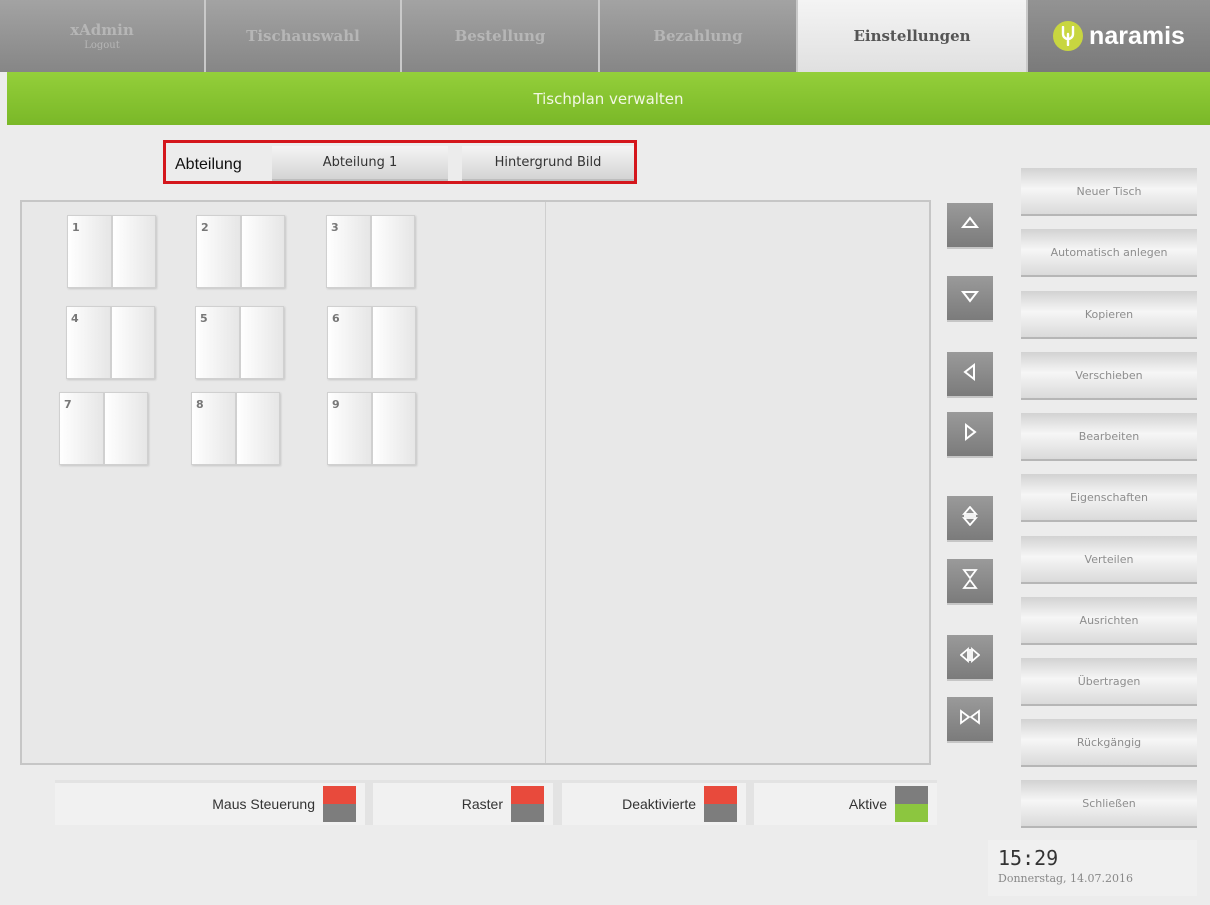  I want to click on undo-button: Rückgängig, so click(1109, 743).